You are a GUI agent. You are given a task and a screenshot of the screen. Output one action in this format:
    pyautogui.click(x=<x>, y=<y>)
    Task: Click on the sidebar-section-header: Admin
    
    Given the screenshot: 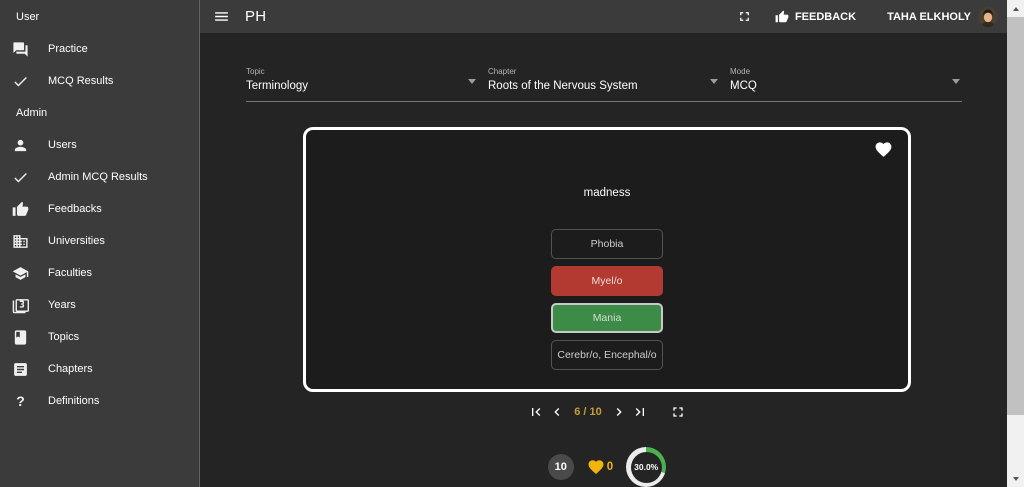 What is the action you would take?
    pyautogui.click(x=32, y=113)
    